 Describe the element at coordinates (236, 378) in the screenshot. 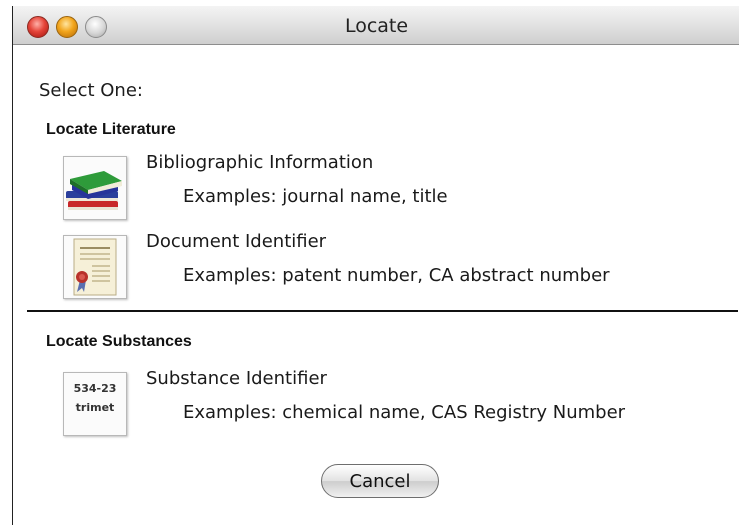

I see `substance-identifier-label: Substance Identifier` at that location.